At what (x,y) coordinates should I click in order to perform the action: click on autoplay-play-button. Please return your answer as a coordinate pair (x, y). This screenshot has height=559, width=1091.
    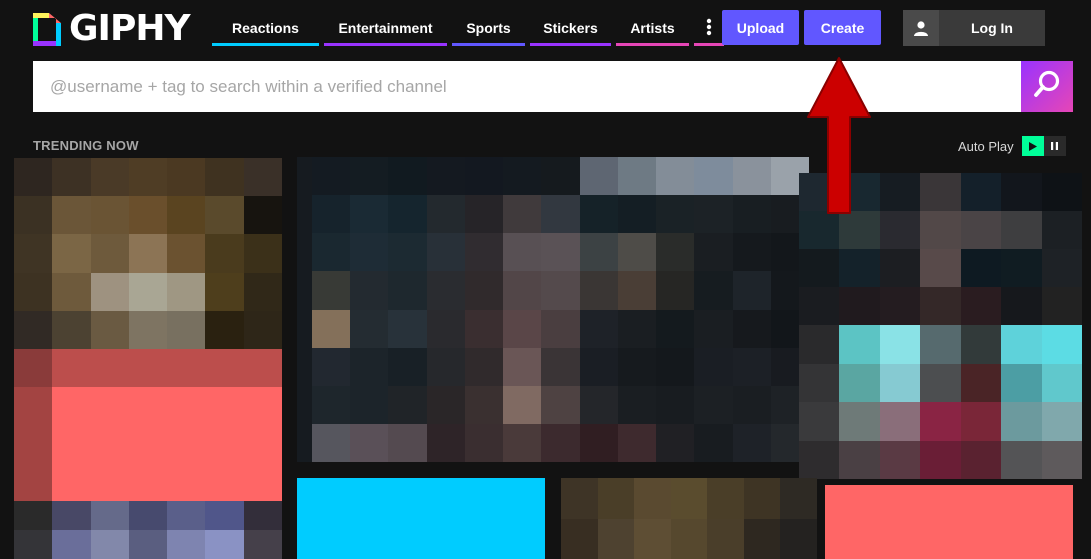
    Looking at the image, I should click on (1032, 146).